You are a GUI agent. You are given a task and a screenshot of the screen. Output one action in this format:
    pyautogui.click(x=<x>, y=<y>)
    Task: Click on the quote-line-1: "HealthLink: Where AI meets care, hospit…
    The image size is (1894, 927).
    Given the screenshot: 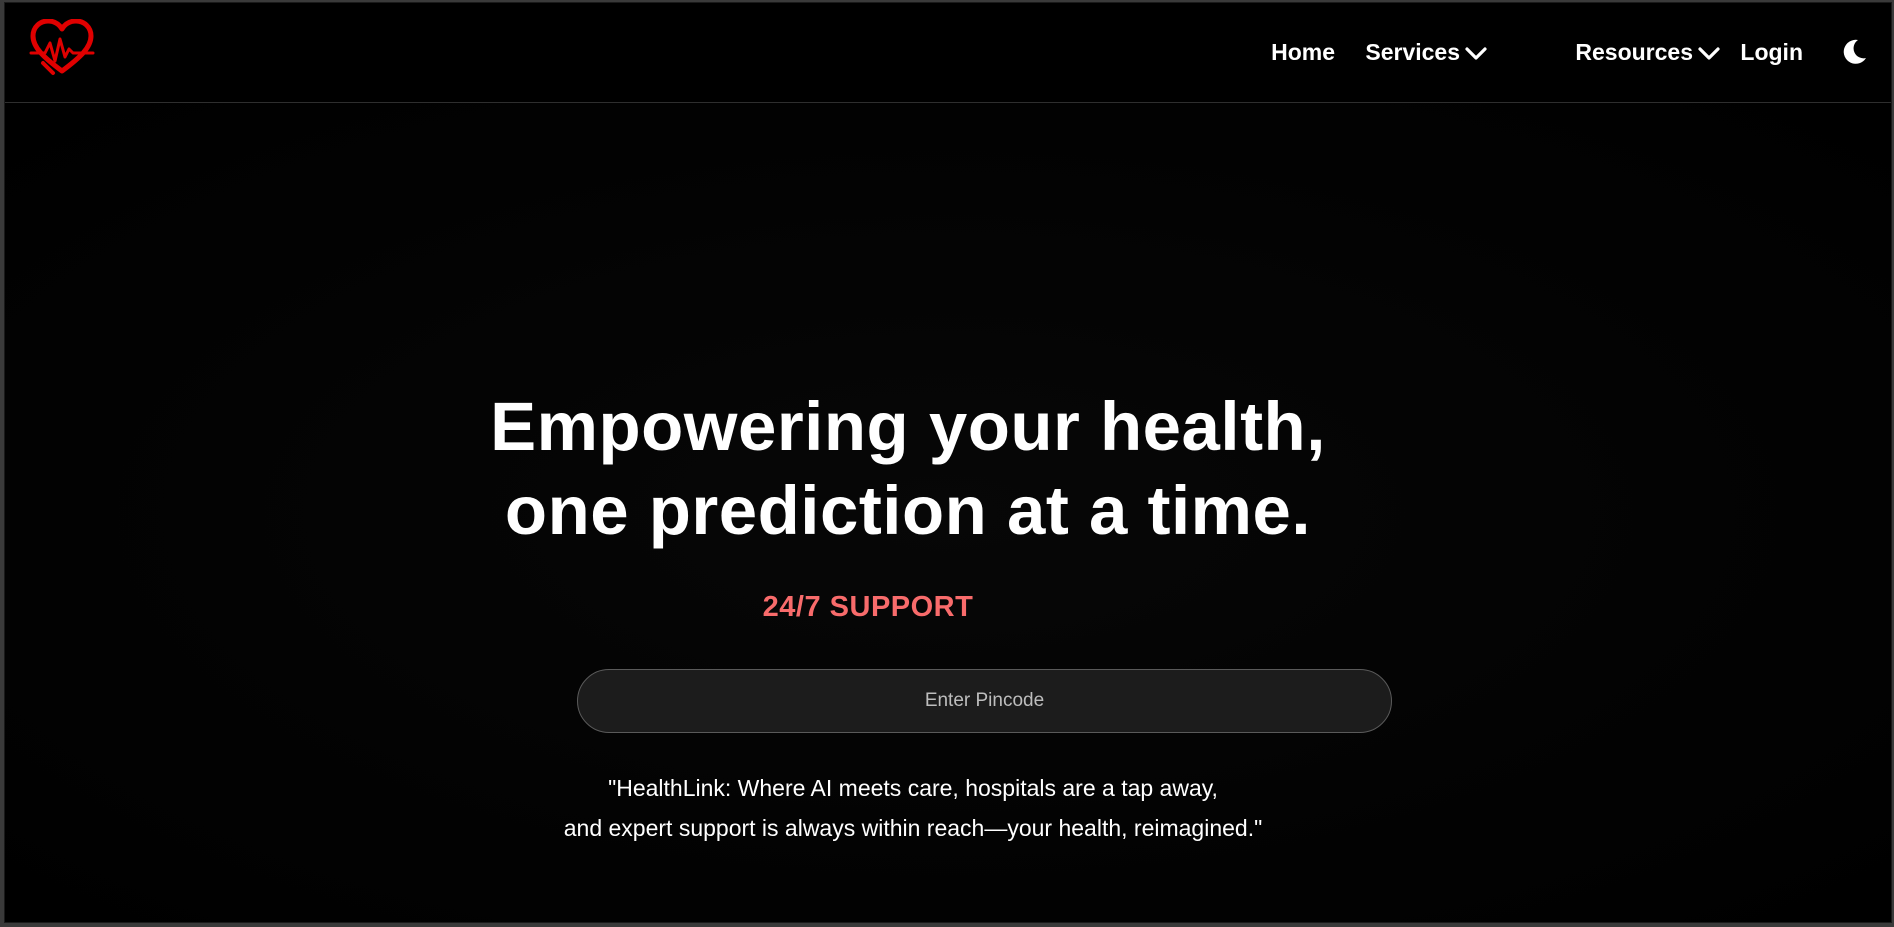 What is the action you would take?
    pyautogui.click(x=913, y=788)
    